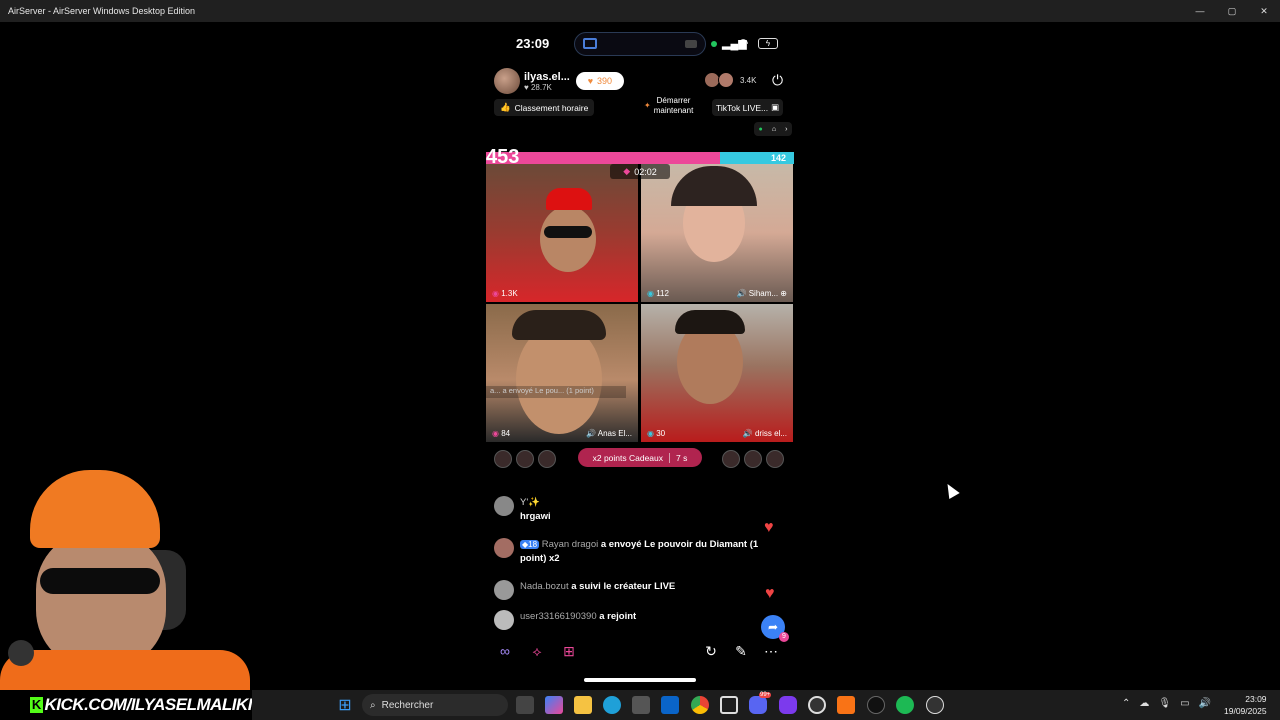 The image size is (1280, 720). Describe the element at coordinates (1144, 703) in the screenshot. I see `cloud-icon: ☁` at that location.